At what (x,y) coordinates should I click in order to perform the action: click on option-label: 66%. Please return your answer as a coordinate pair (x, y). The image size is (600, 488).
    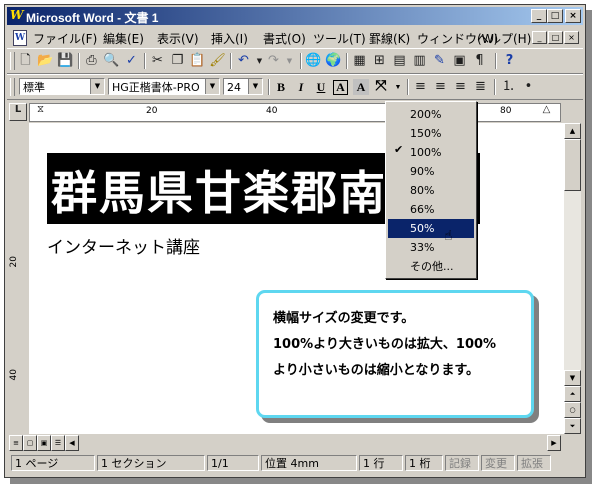
    Looking at the image, I should click on (422, 209).